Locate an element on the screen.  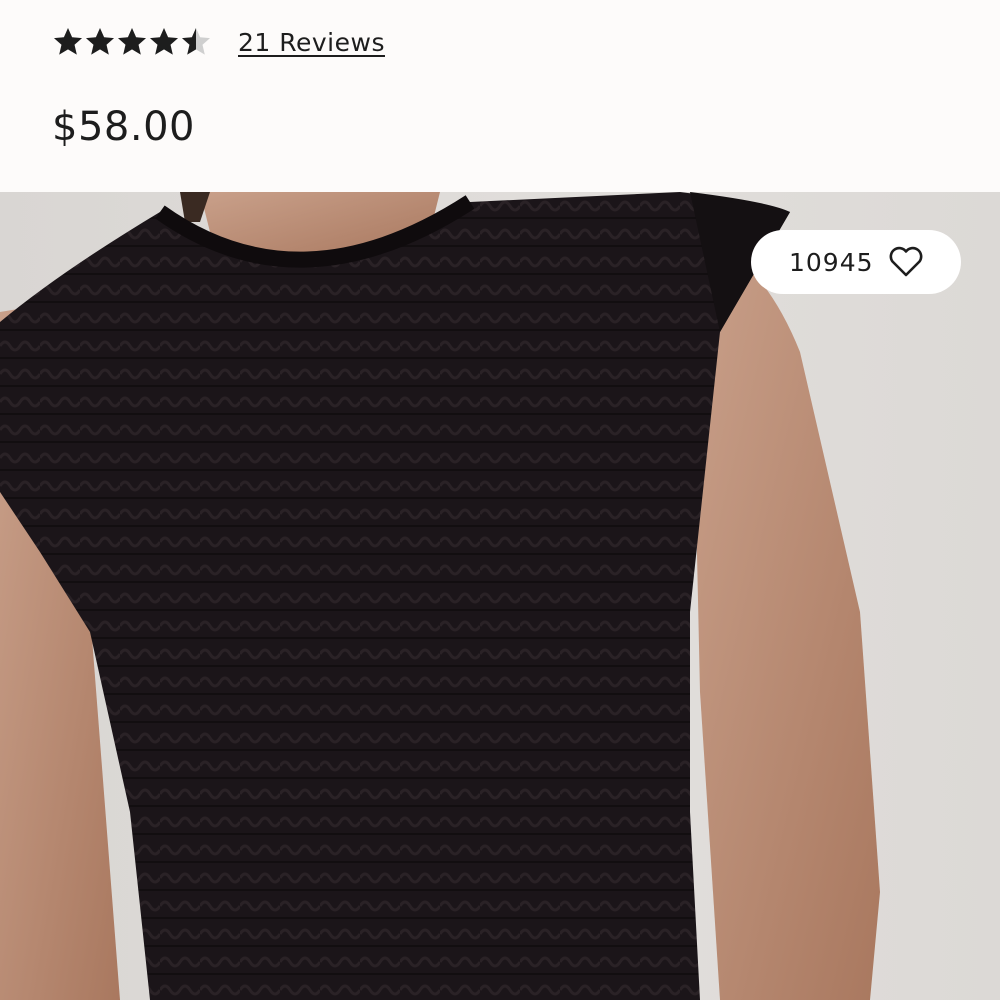
favorite-button: 10945 is located at coordinates (856, 262).